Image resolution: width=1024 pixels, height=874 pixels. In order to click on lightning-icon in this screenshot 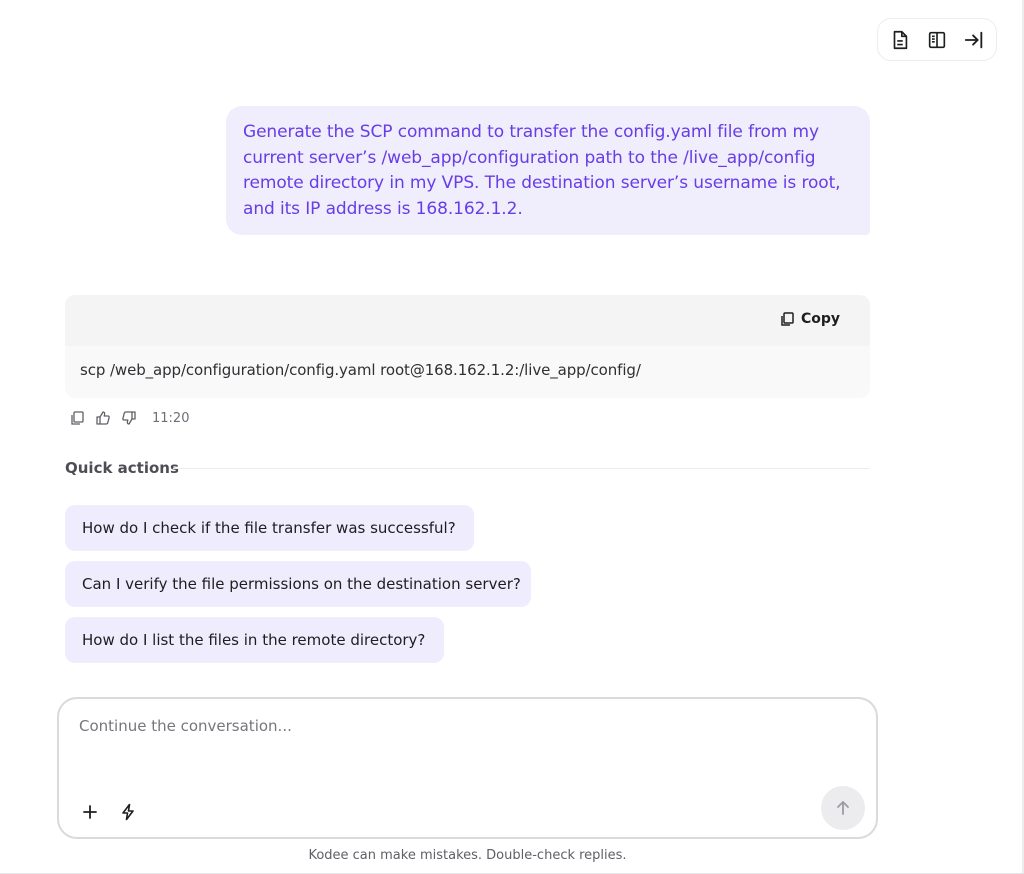, I will do `click(128, 812)`.